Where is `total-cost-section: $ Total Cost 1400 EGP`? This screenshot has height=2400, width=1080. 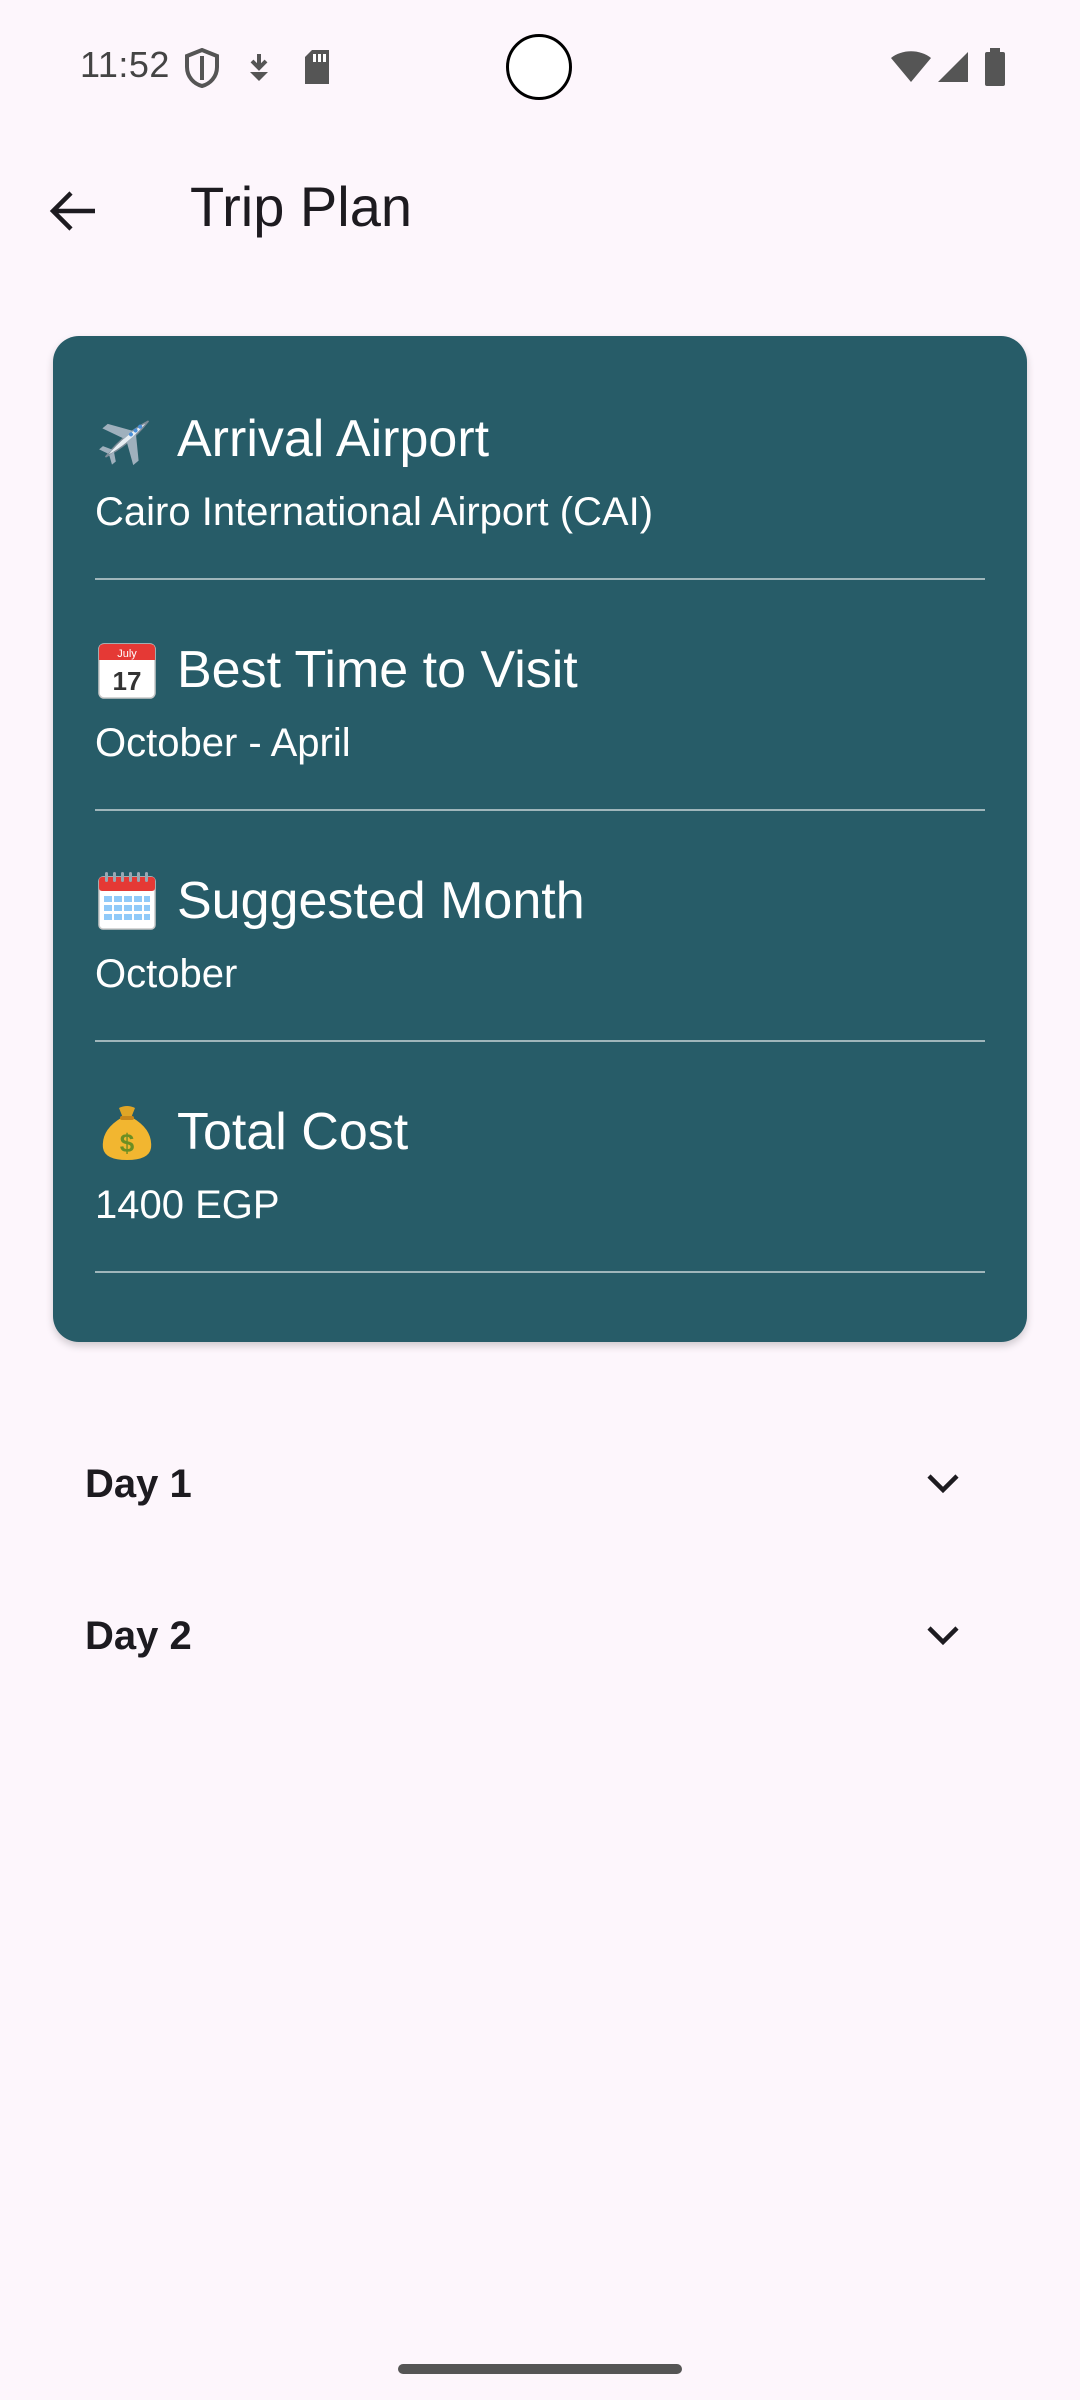
total-cost-section: $ Total Cost 1400 EGP is located at coordinates (540, 1212).